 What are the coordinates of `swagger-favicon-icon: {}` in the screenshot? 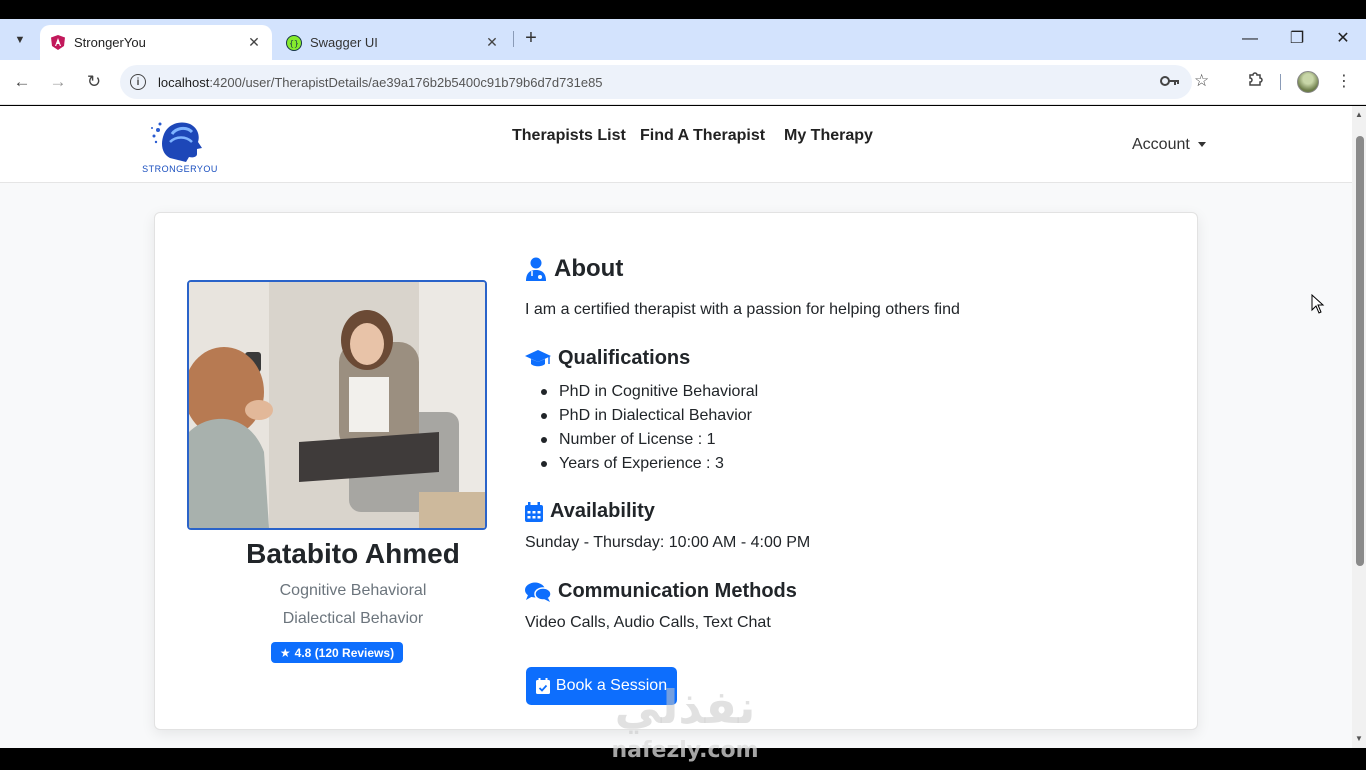 It's located at (294, 42).